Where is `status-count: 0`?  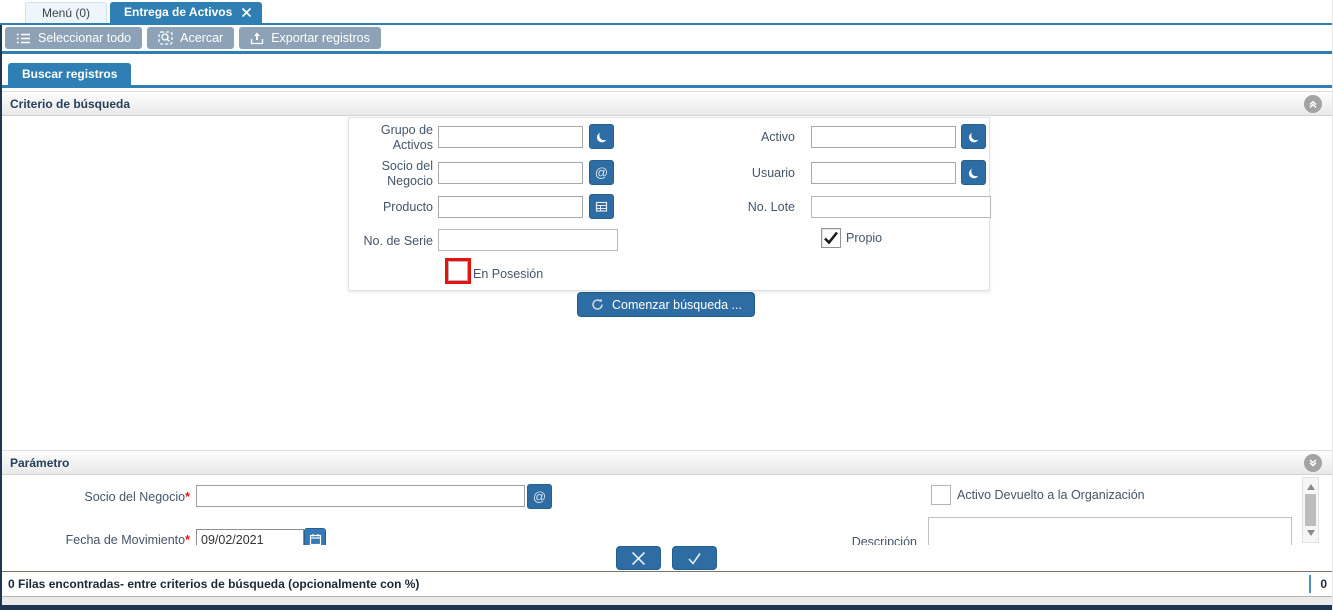
status-count: 0 is located at coordinates (1318, 584).